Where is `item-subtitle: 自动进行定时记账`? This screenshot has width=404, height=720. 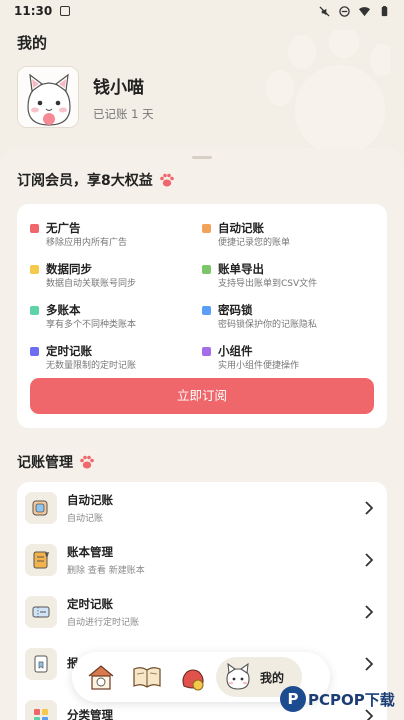 item-subtitle: 自动进行定时记账 is located at coordinates (103, 623).